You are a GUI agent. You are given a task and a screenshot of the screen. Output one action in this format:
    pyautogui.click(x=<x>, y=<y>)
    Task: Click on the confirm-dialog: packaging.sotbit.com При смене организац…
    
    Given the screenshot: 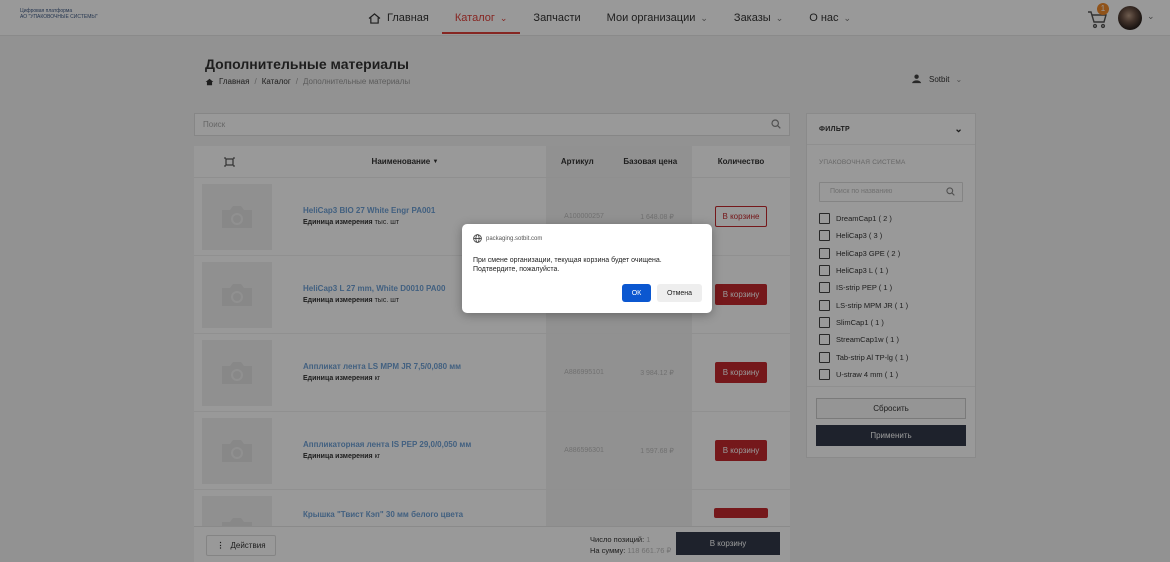 What is the action you would take?
    pyautogui.click(x=587, y=268)
    